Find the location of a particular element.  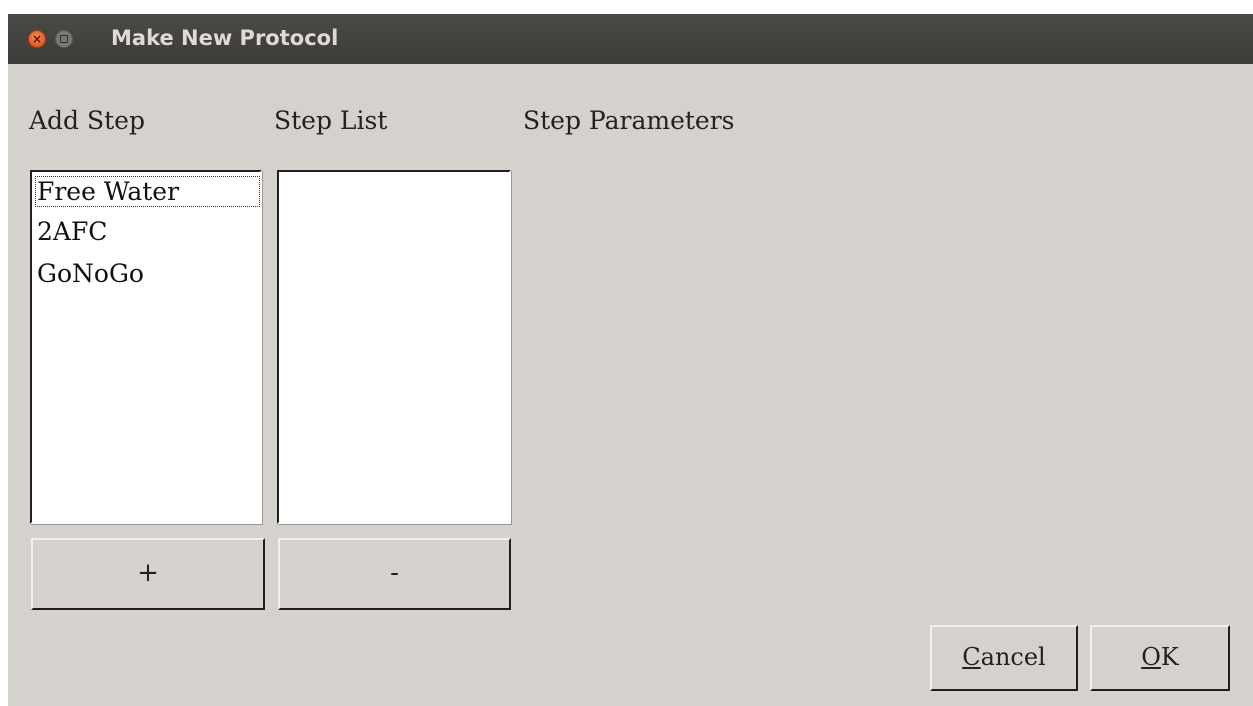

maximize-icon is located at coordinates (64, 39).